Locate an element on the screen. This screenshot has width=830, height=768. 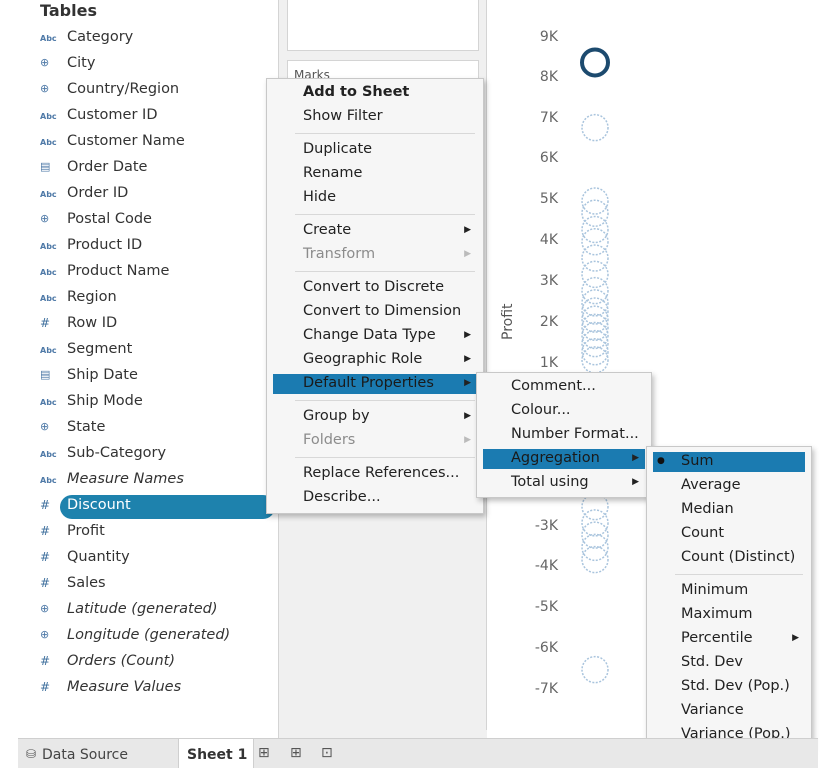
menu-item-maximum: Maximum is located at coordinates (729, 615).